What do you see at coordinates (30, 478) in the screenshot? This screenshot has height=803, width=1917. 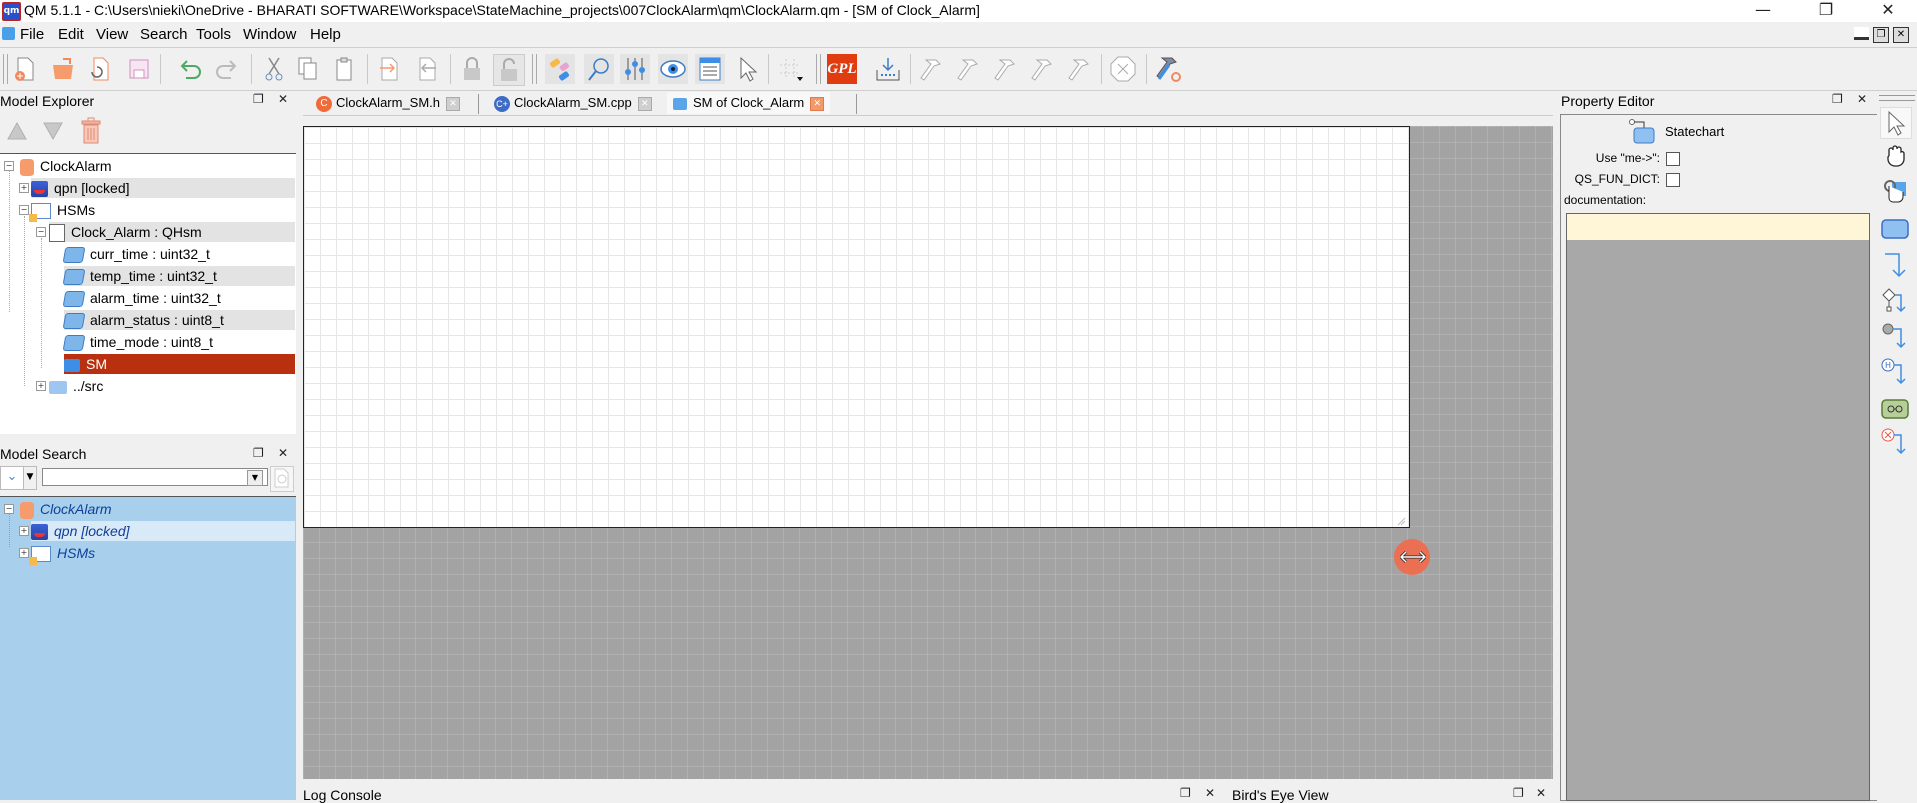 I see `search-mode-dropdown: ▼` at bounding box center [30, 478].